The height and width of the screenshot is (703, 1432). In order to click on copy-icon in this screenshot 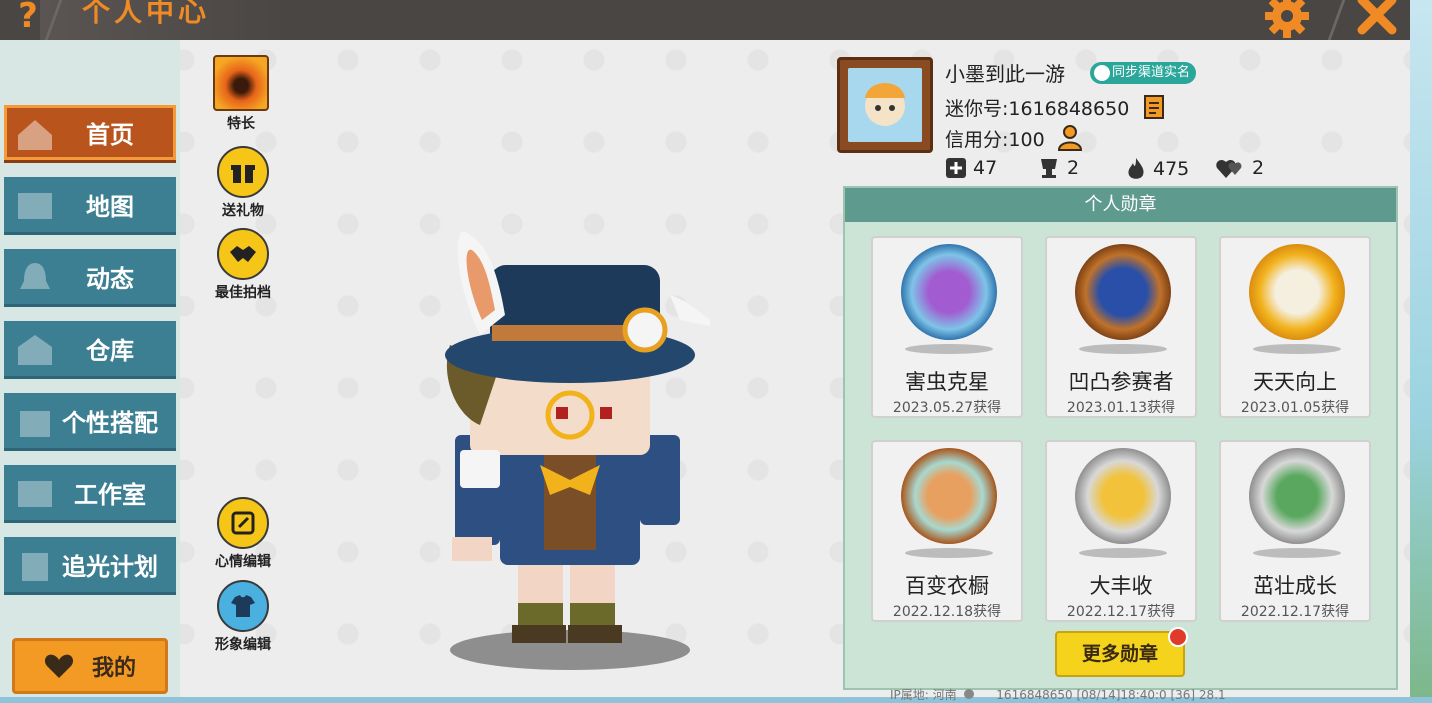, I will do `click(1154, 107)`.